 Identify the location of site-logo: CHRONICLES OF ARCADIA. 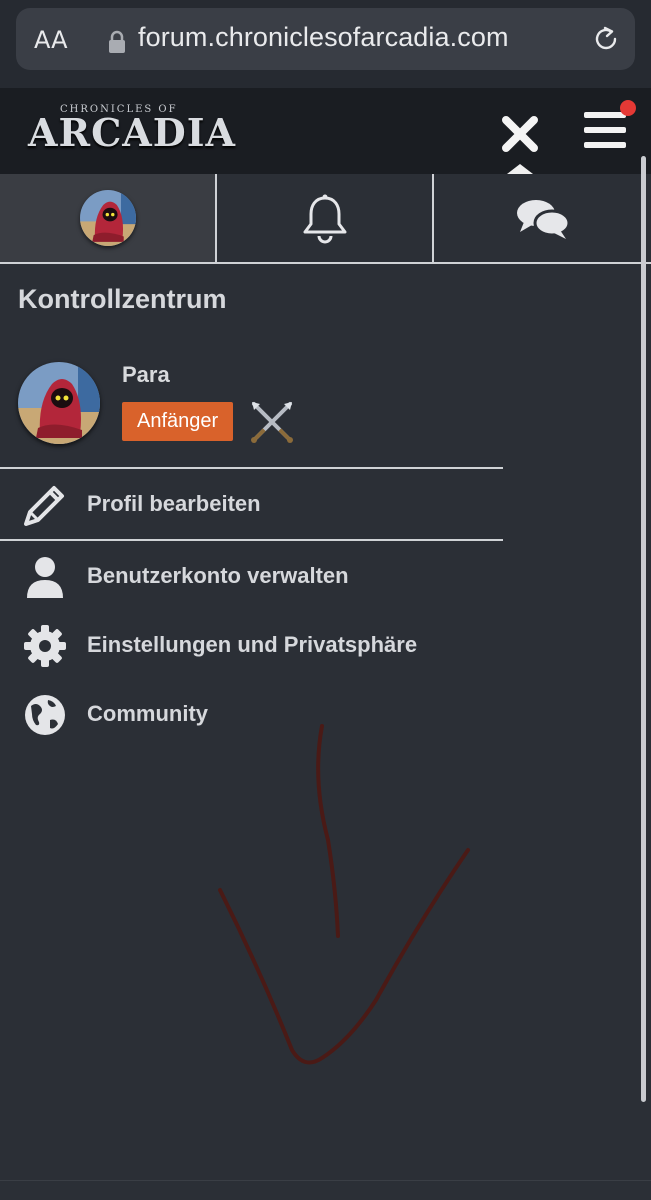
(131, 132).